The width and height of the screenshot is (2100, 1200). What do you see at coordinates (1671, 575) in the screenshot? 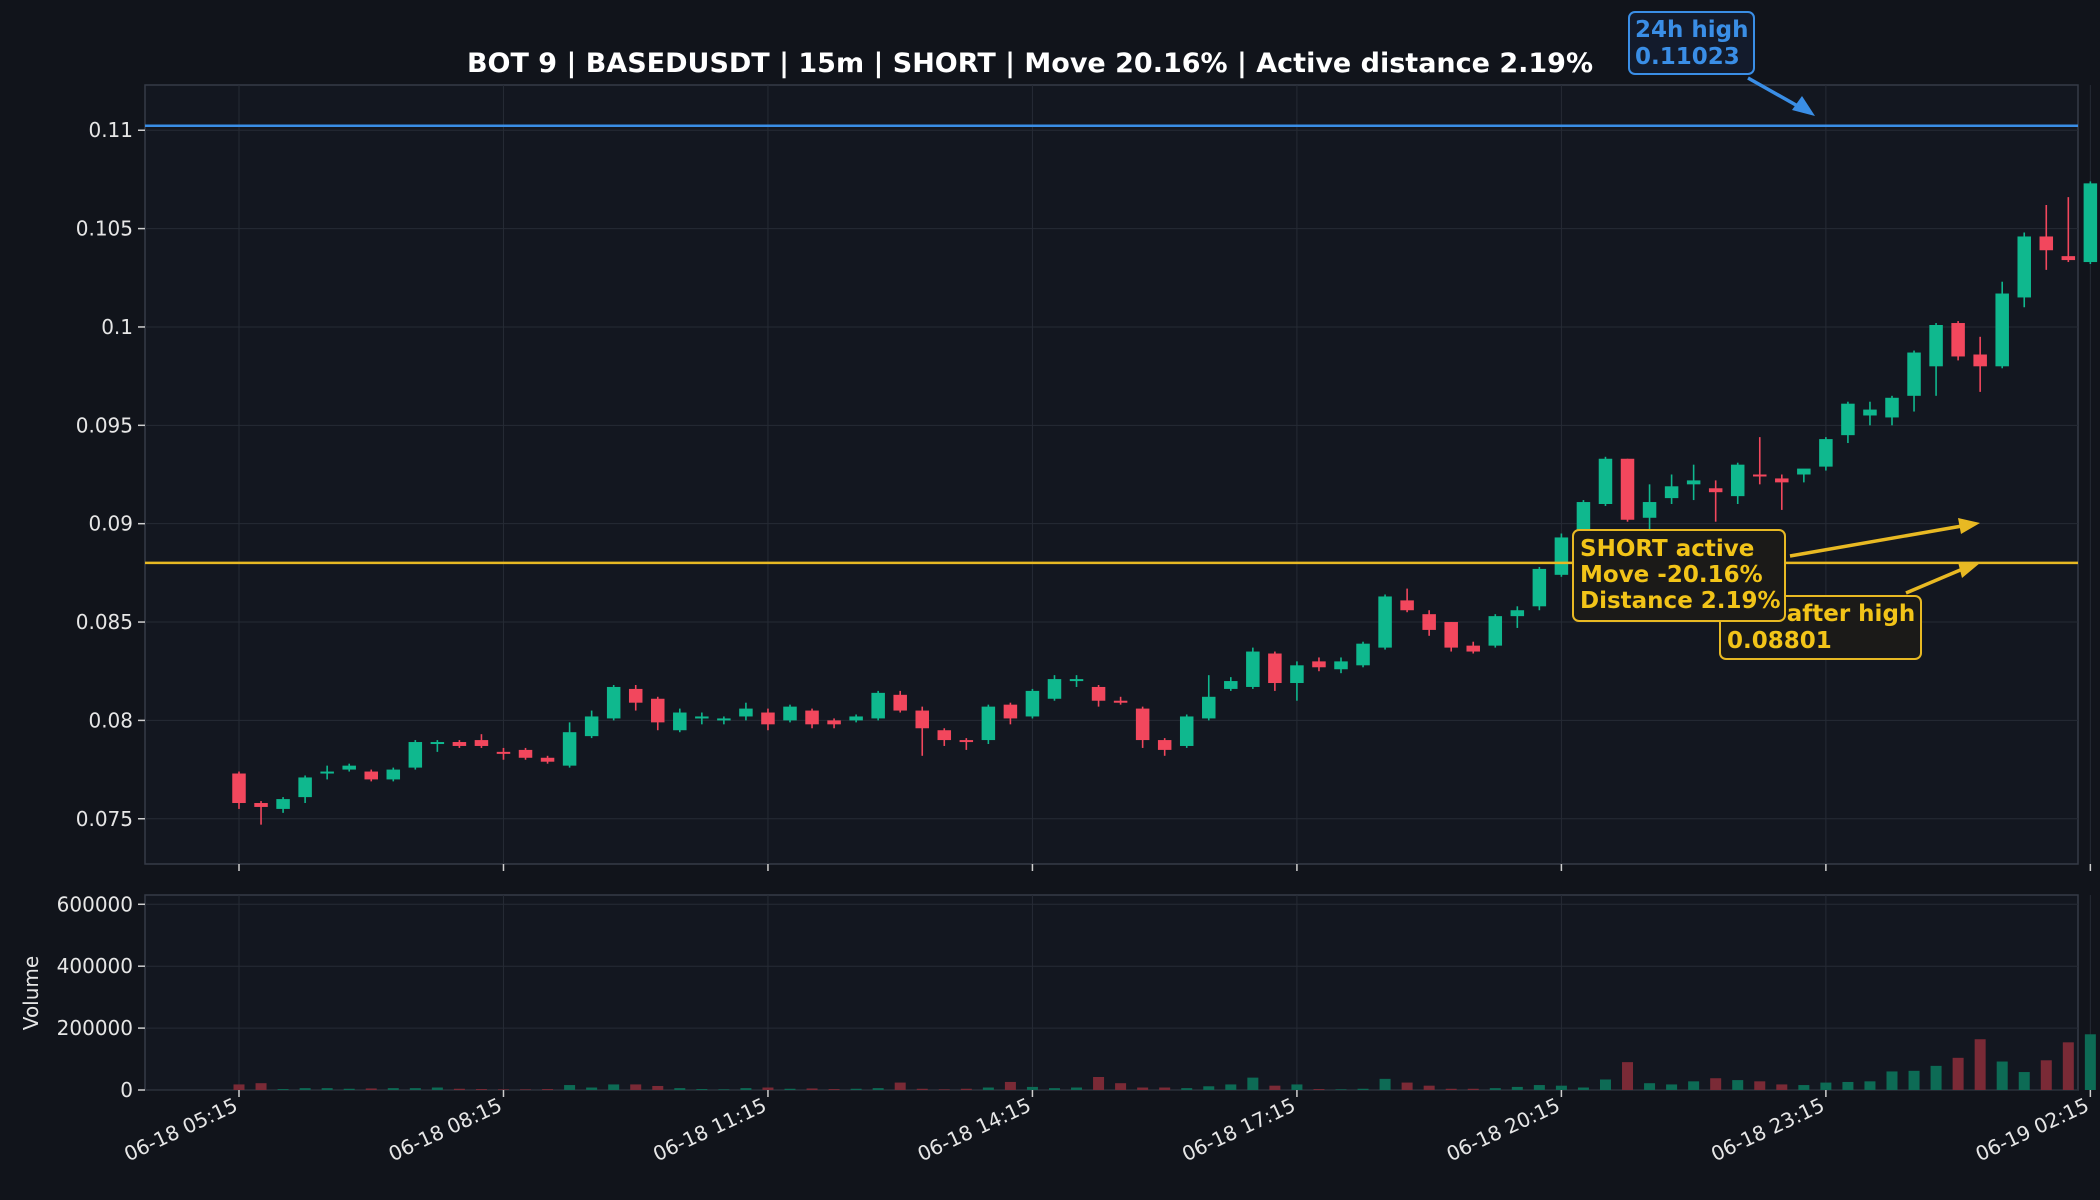
I see `short-active-line-2: Move -20.16%` at bounding box center [1671, 575].